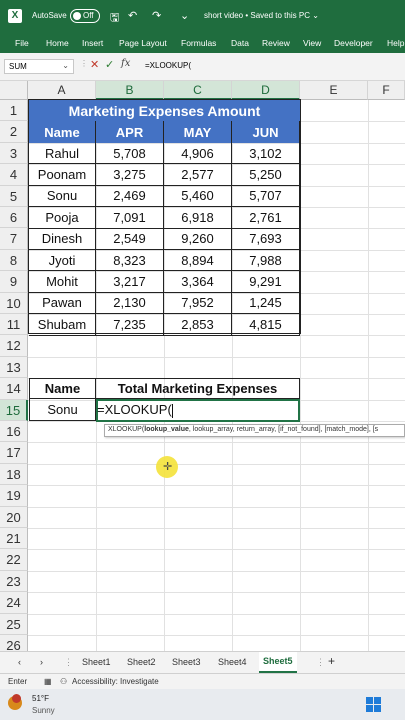 This screenshot has width=405, height=720. Describe the element at coordinates (18, 681) in the screenshot. I see `status-mode: Enter` at that location.